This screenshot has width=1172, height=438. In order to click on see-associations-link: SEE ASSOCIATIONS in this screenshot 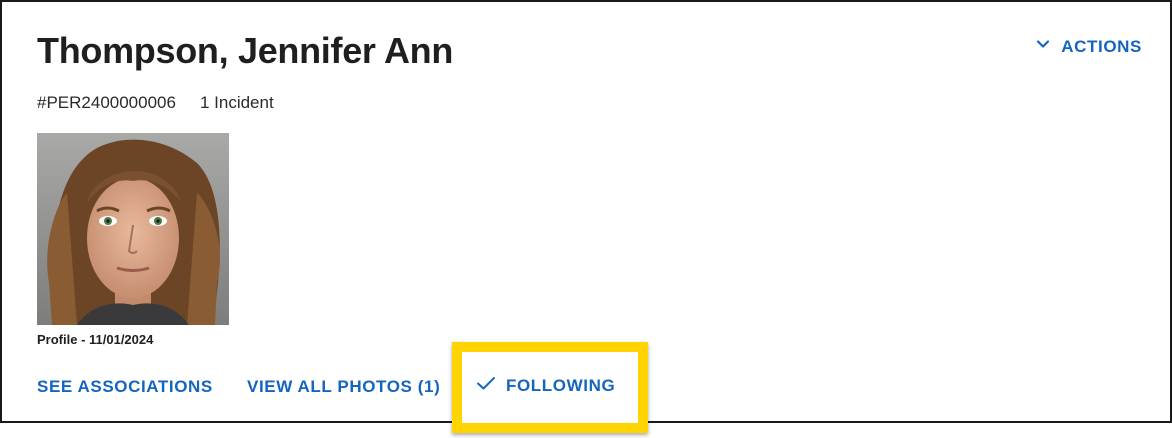, I will do `click(125, 387)`.